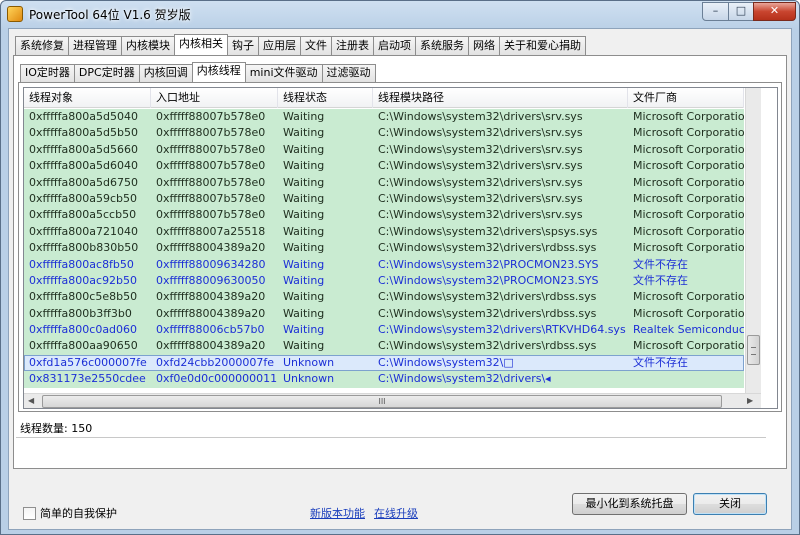 The height and width of the screenshot is (535, 800). Describe the element at coordinates (279, 45) in the screenshot. I see `main-tab-5: 应用层` at that location.